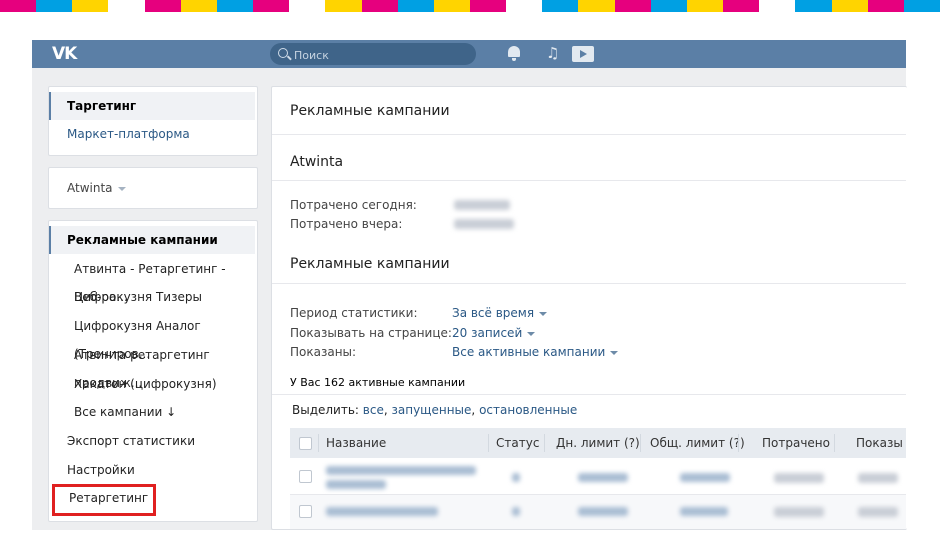 This screenshot has width=940, height=560. What do you see at coordinates (370, 111) in the screenshot?
I see `page-title: Рекламные кампании` at bounding box center [370, 111].